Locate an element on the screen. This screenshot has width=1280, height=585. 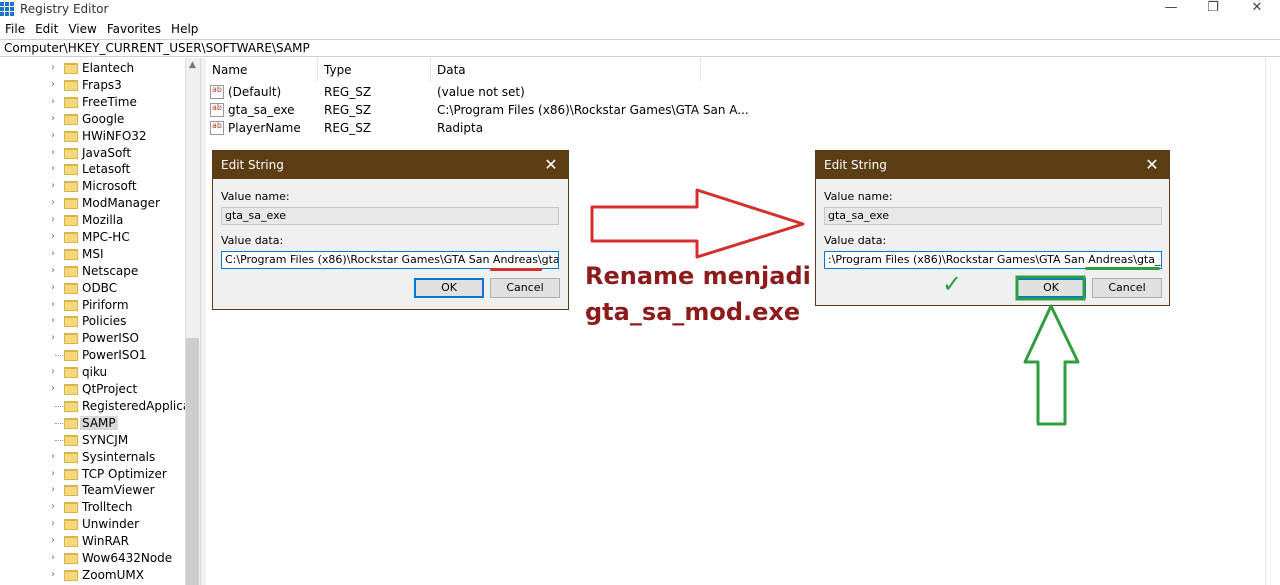
tree-item-qtproject: › QtProject is located at coordinates (92, 389).